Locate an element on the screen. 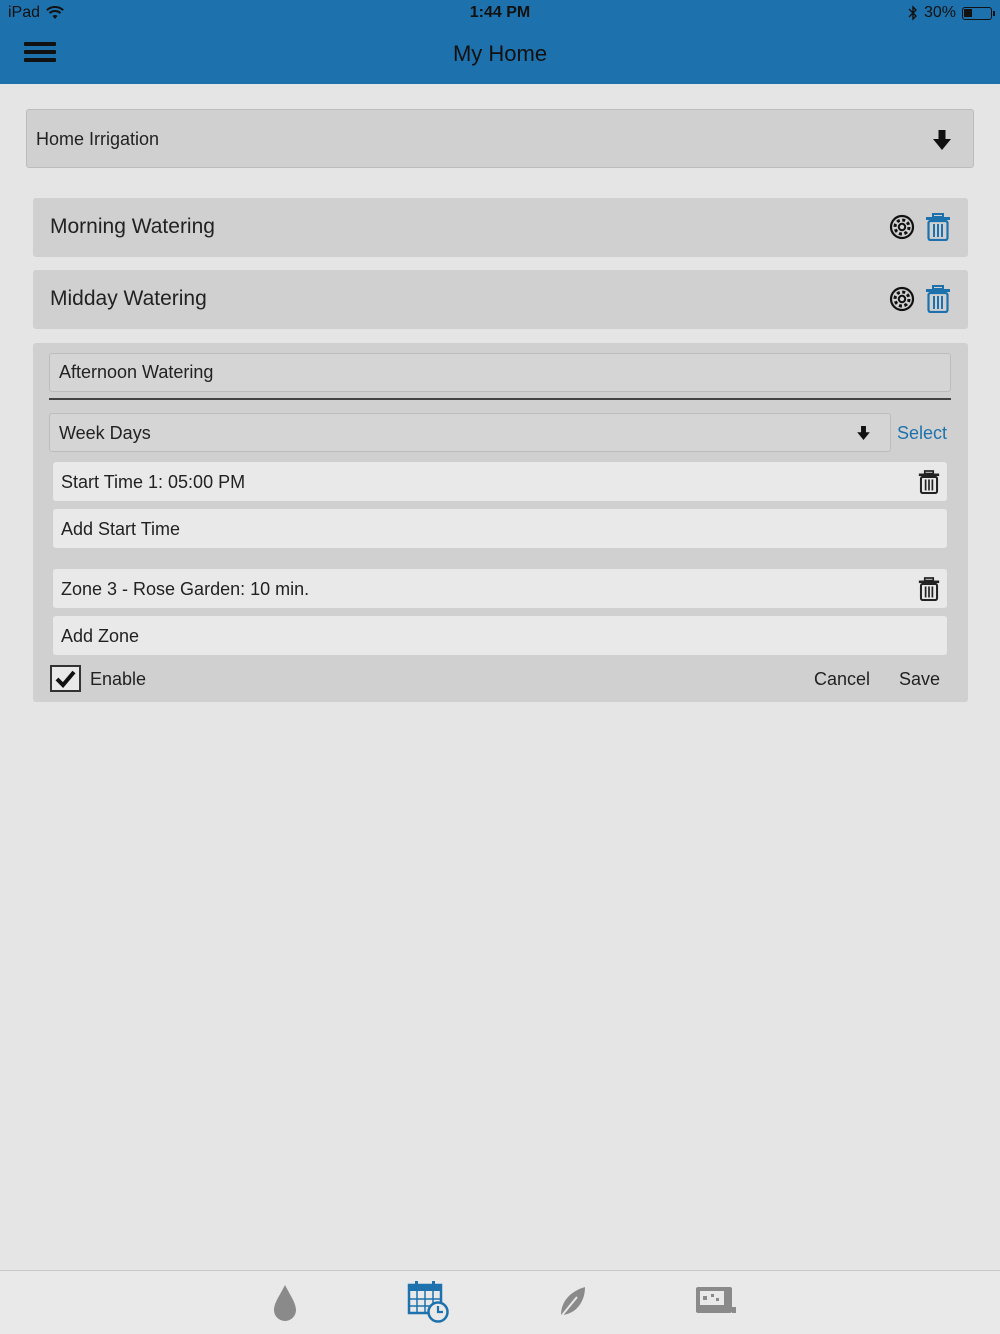  add-start-time-button: Add Start Time is located at coordinates (500, 528).